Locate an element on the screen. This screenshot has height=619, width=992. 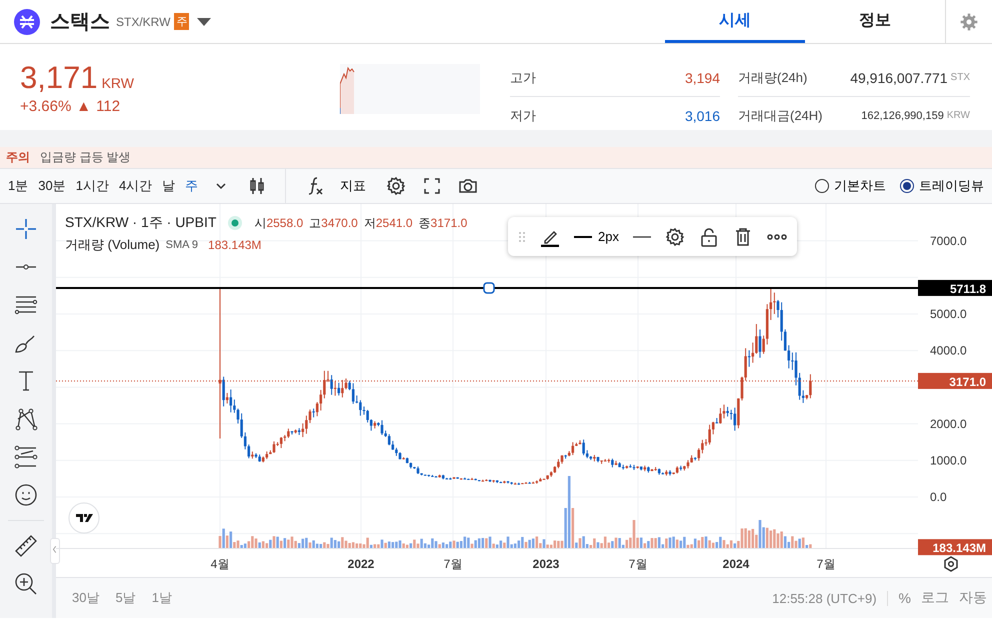
interval-button: 1분 is located at coordinates (18, 186).